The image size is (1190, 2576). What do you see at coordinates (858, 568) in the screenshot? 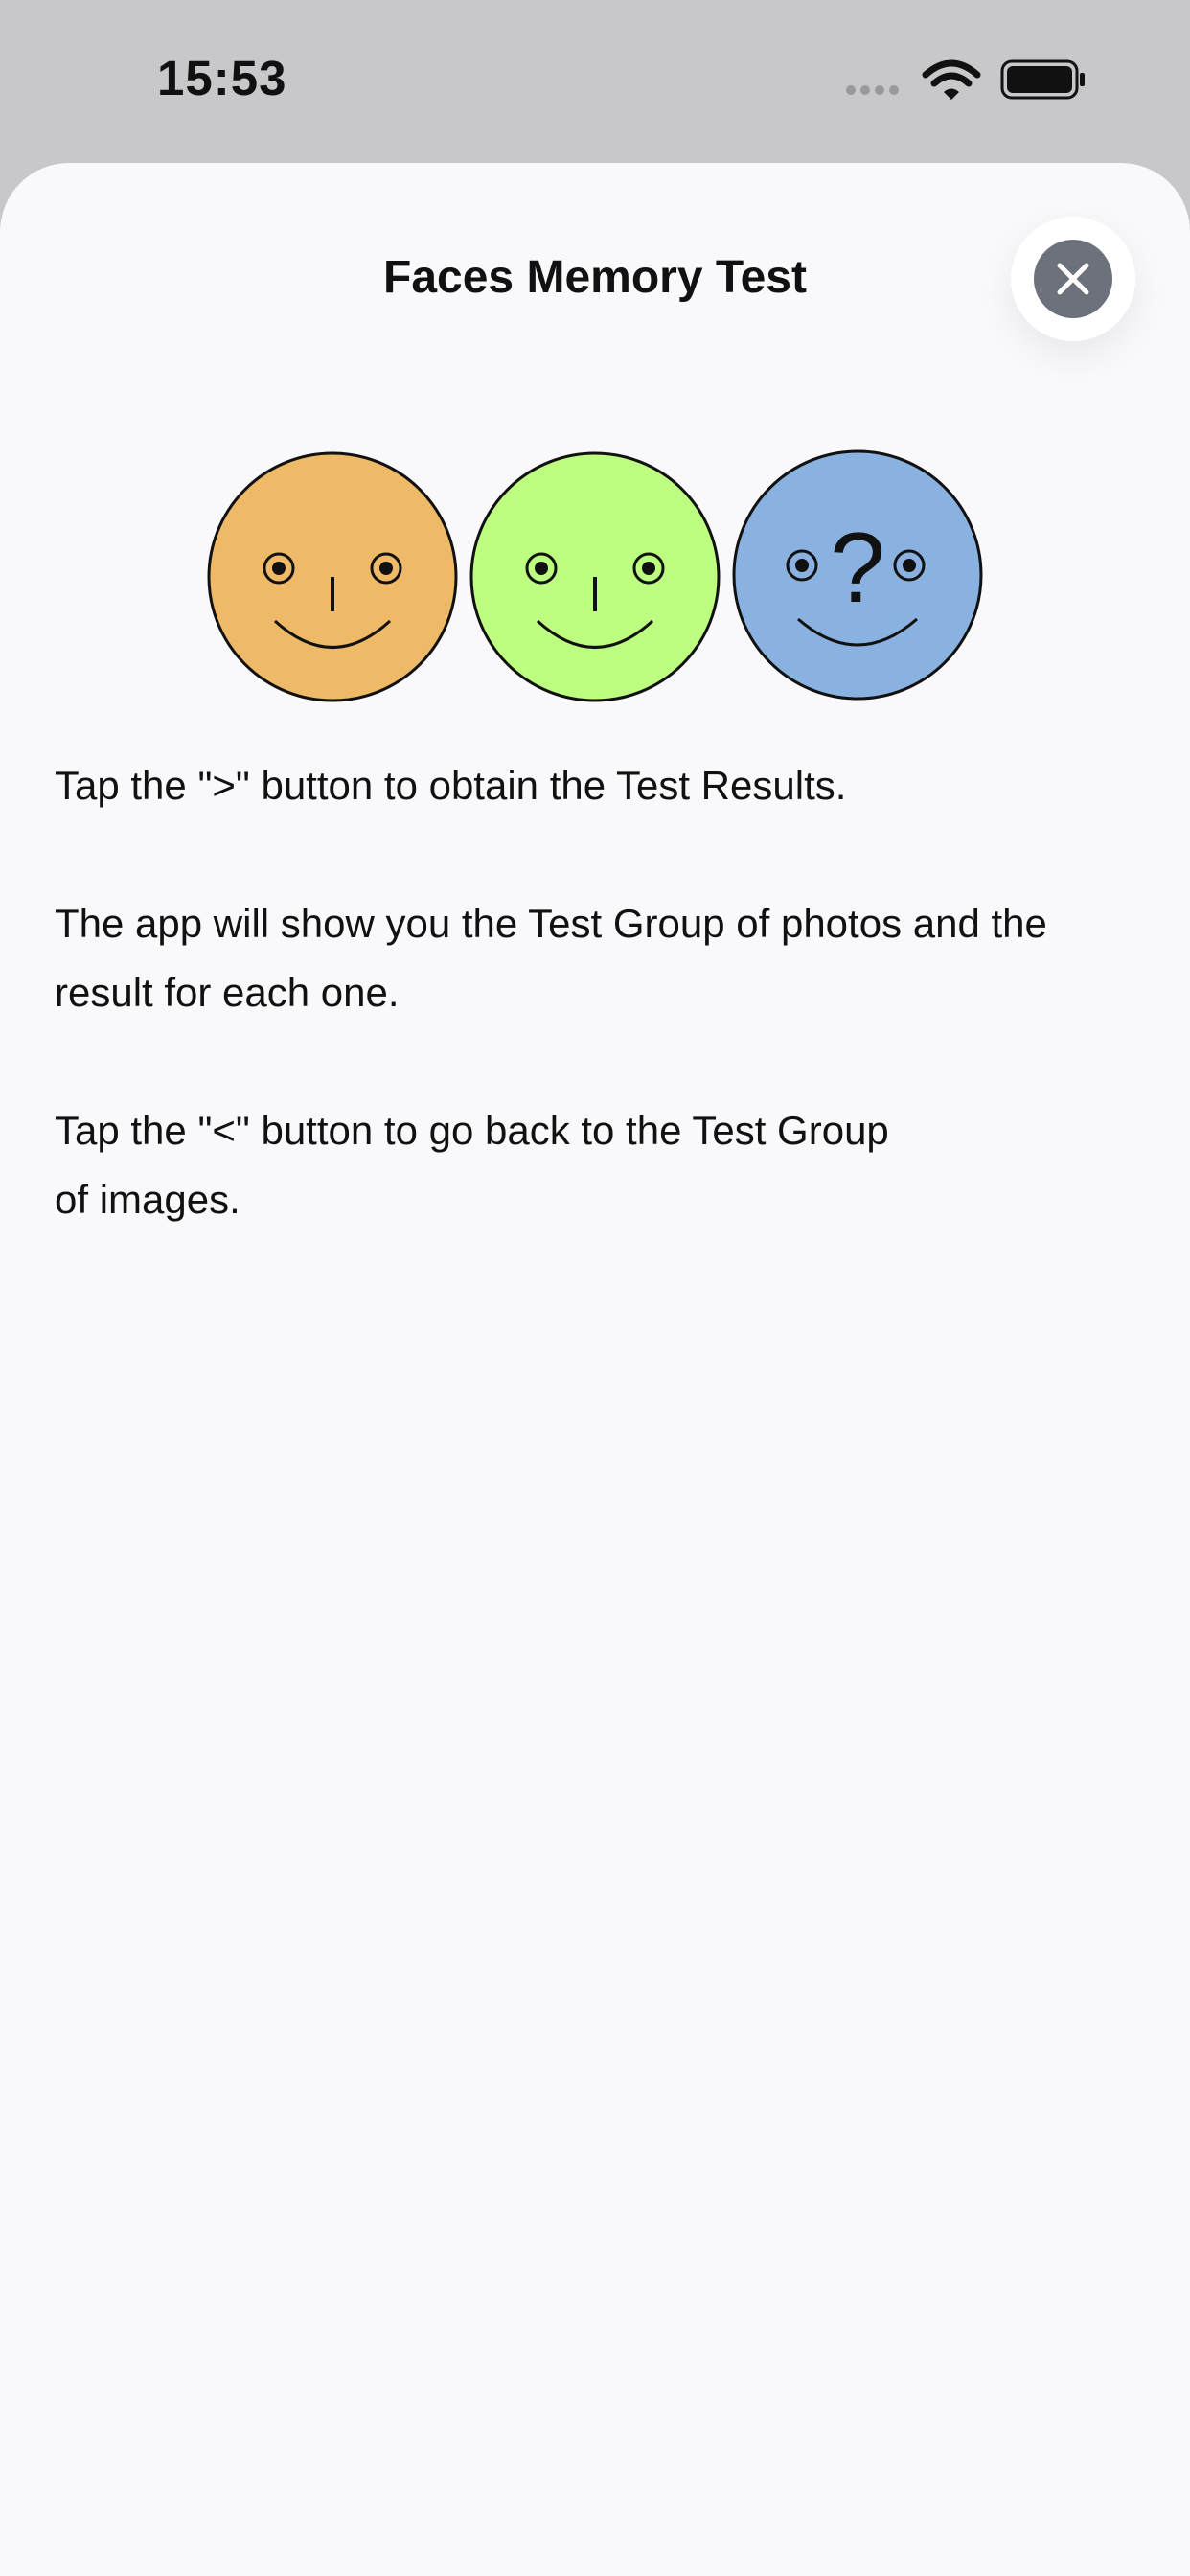
I see `question-mark-glyph: ?` at bounding box center [858, 568].